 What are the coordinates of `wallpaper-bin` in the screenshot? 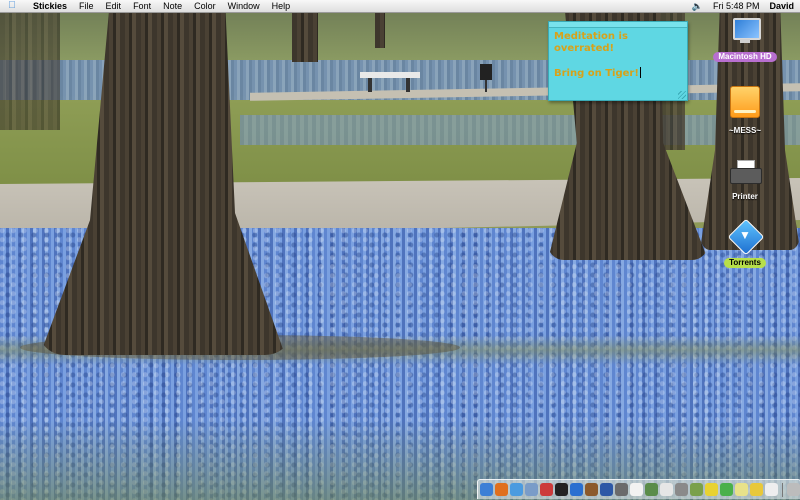 It's located at (486, 78).